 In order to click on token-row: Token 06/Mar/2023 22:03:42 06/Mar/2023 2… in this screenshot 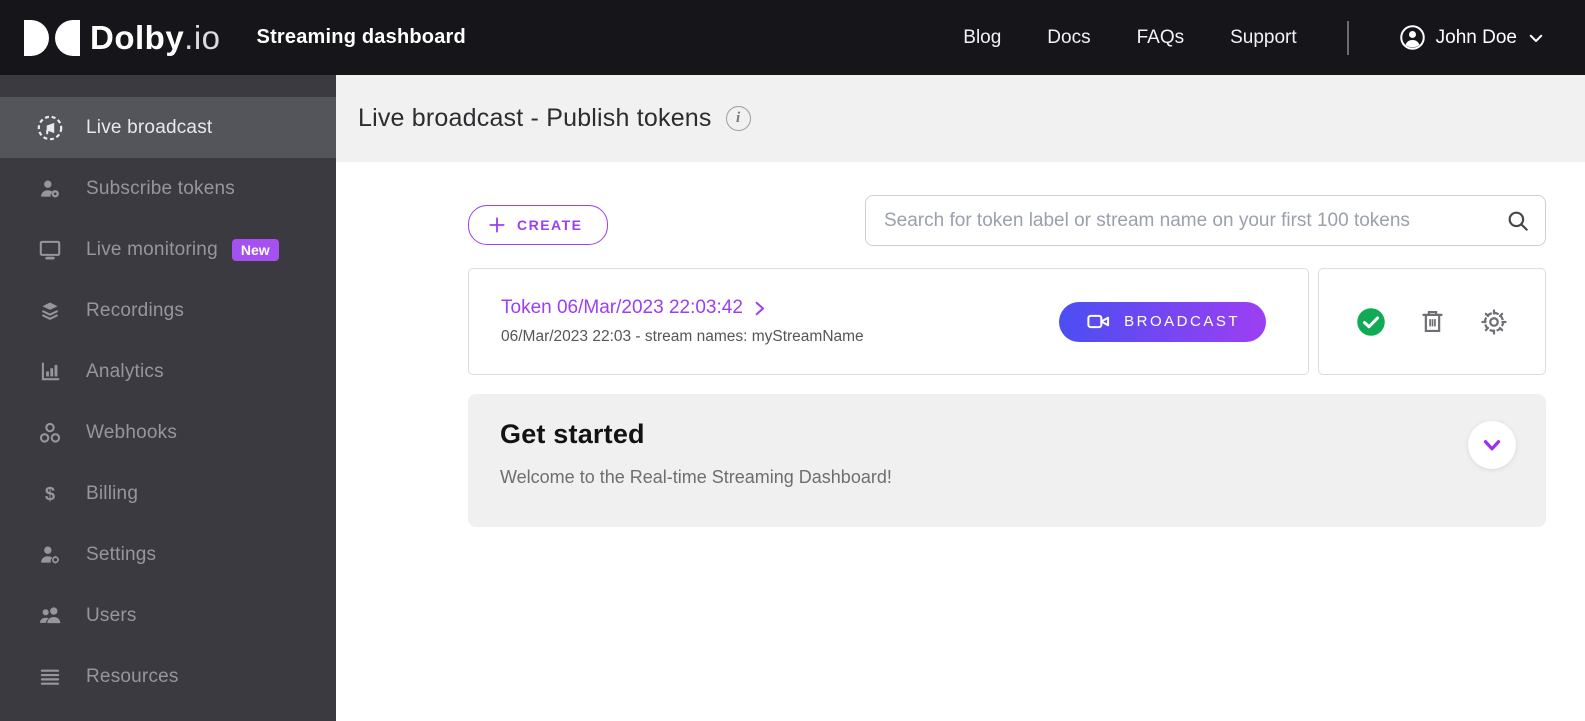, I will do `click(1007, 321)`.